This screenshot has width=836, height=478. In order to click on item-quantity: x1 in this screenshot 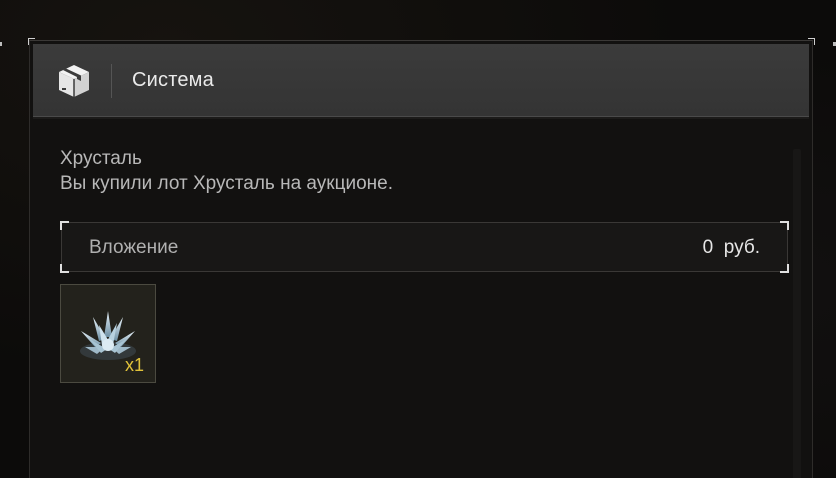, I will do `click(134, 365)`.